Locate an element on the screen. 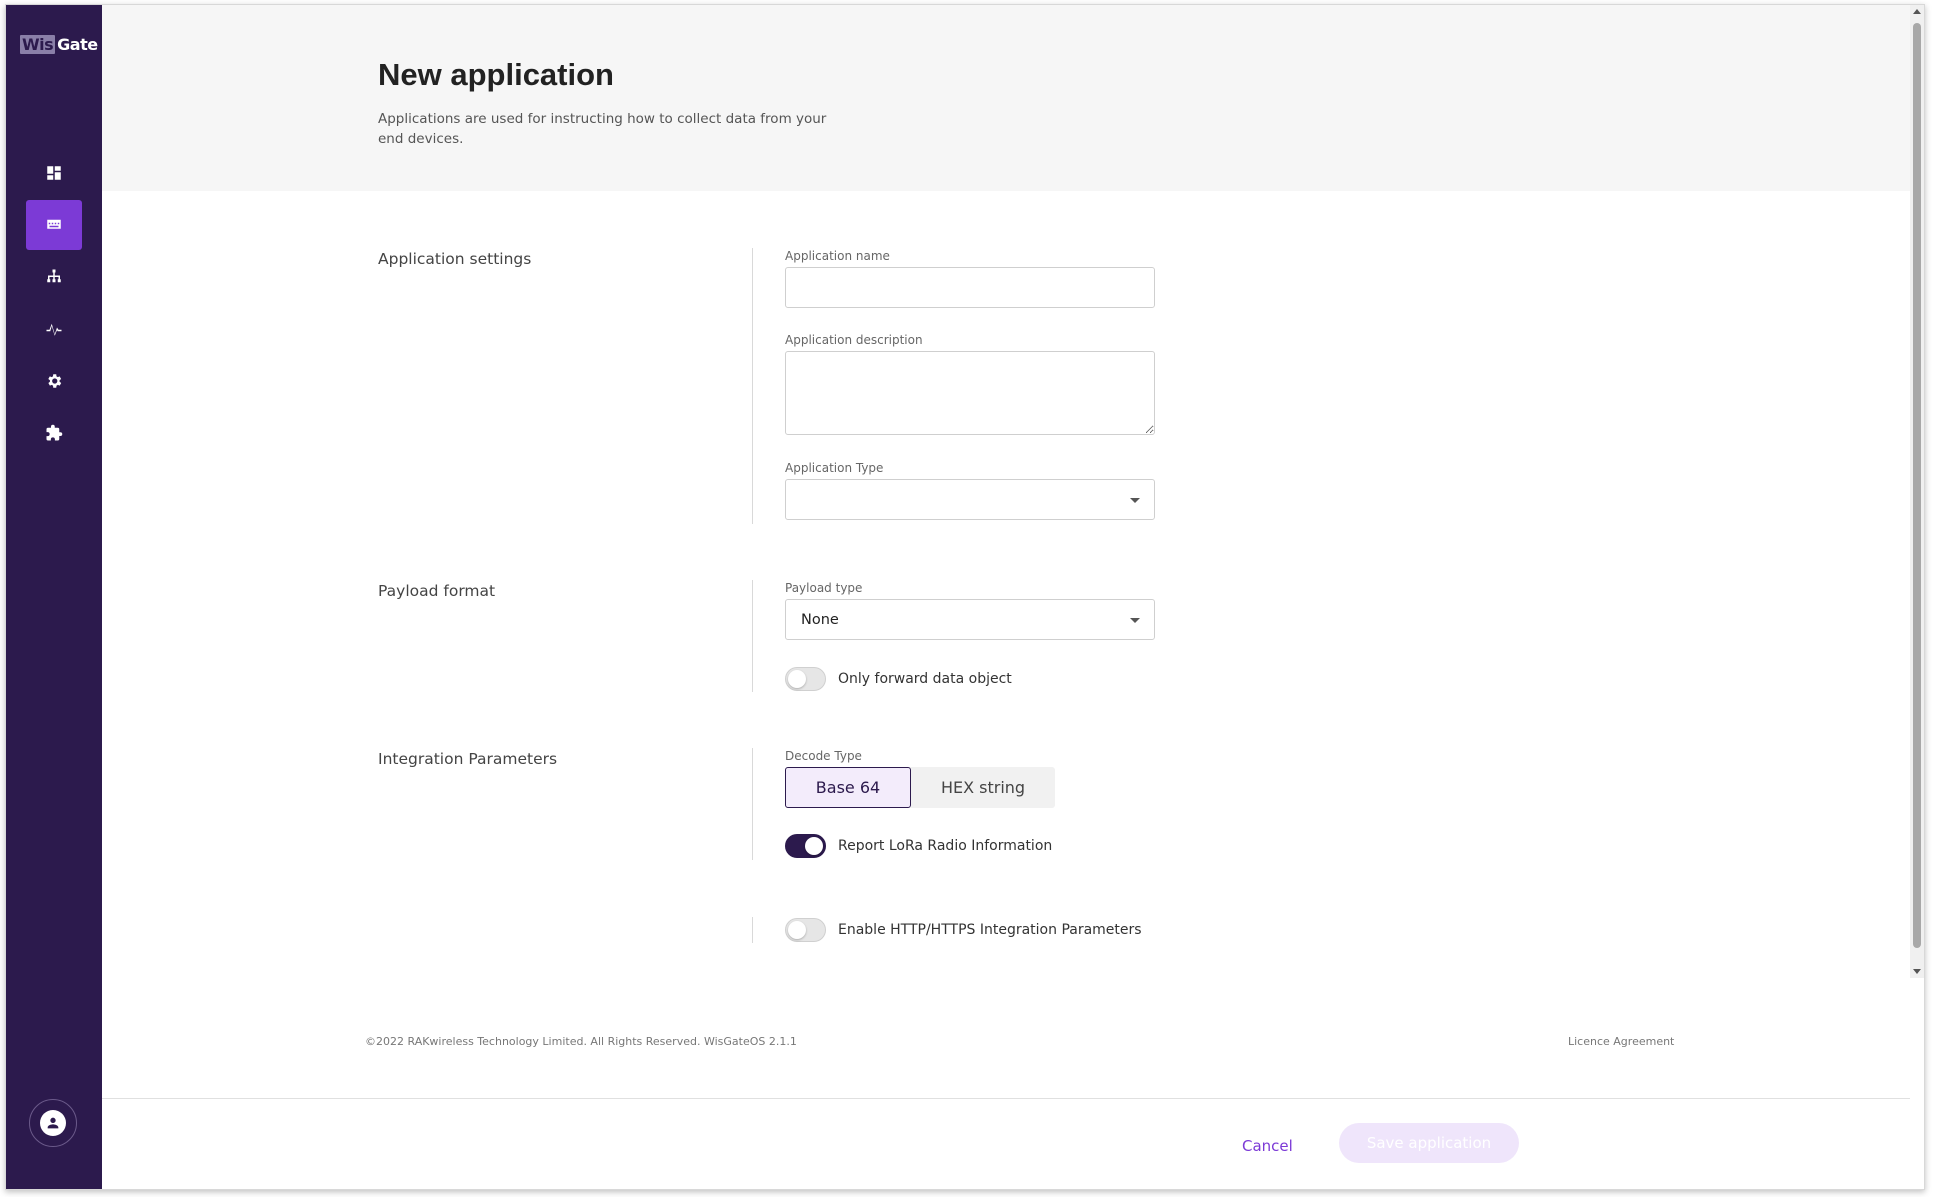 This screenshot has height=1197, width=1934. sidebar-item-settings is located at coordinates (54, 381).